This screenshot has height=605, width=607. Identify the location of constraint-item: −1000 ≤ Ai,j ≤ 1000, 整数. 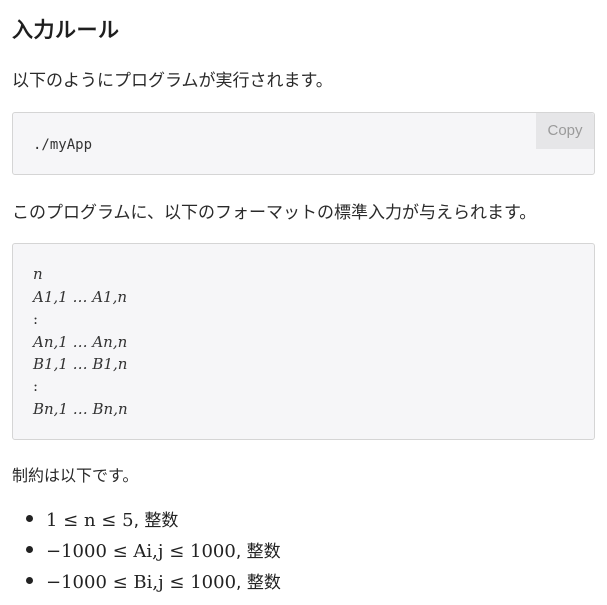
(146, 552).